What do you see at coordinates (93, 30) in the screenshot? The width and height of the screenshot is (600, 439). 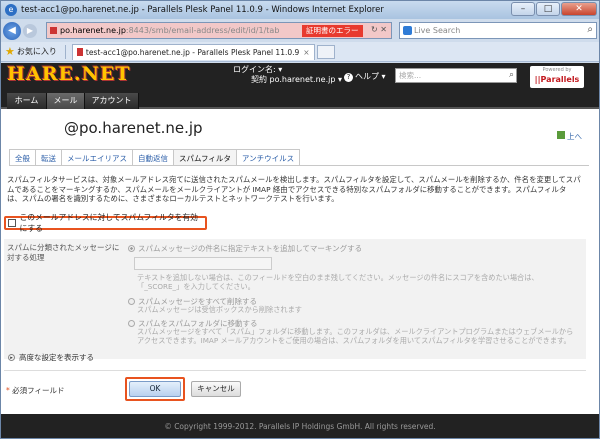 I see `url-host: po.harenet.ne.jp` at bounding box center [93, 30].